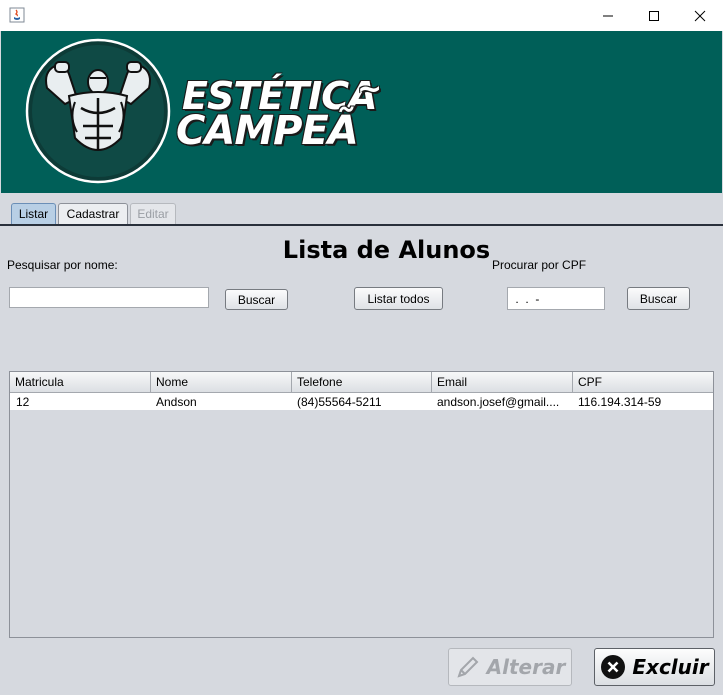 Image resolution: width=723 pixels, height=695 pixels. What do you see at coordinates (153, 213) in the screenshot?
I see `tab-editar: Editar` at bounding box center [153, 213].